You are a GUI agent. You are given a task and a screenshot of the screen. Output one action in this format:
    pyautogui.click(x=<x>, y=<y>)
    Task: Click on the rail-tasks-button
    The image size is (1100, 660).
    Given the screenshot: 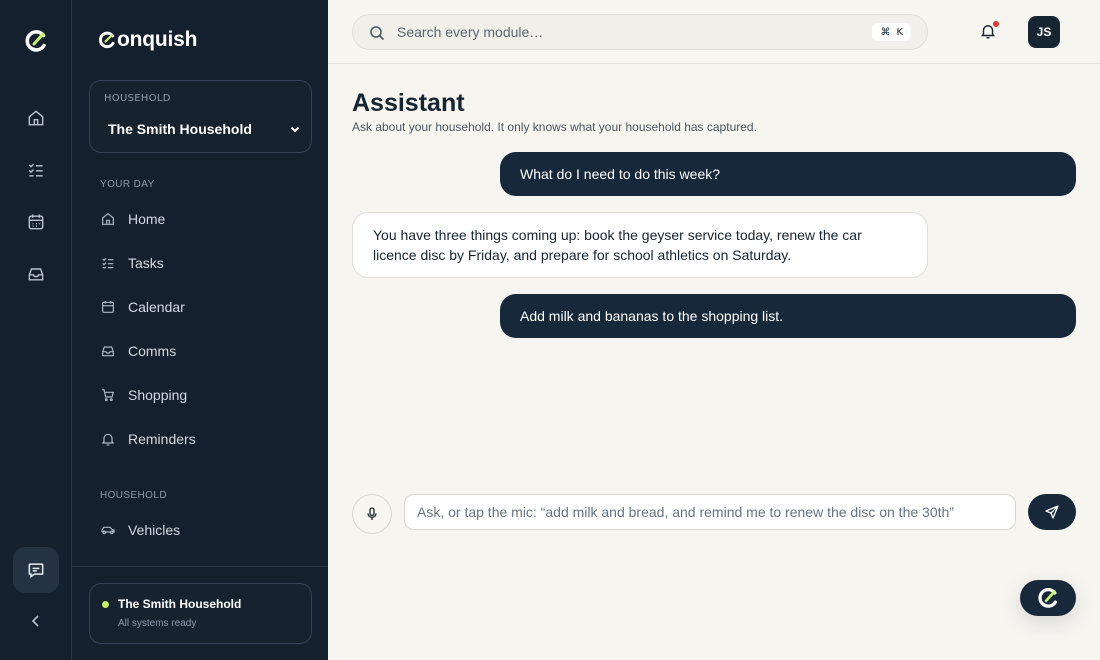 What is the action you would take?
    pyautogui.click(x=36, y=170)
    